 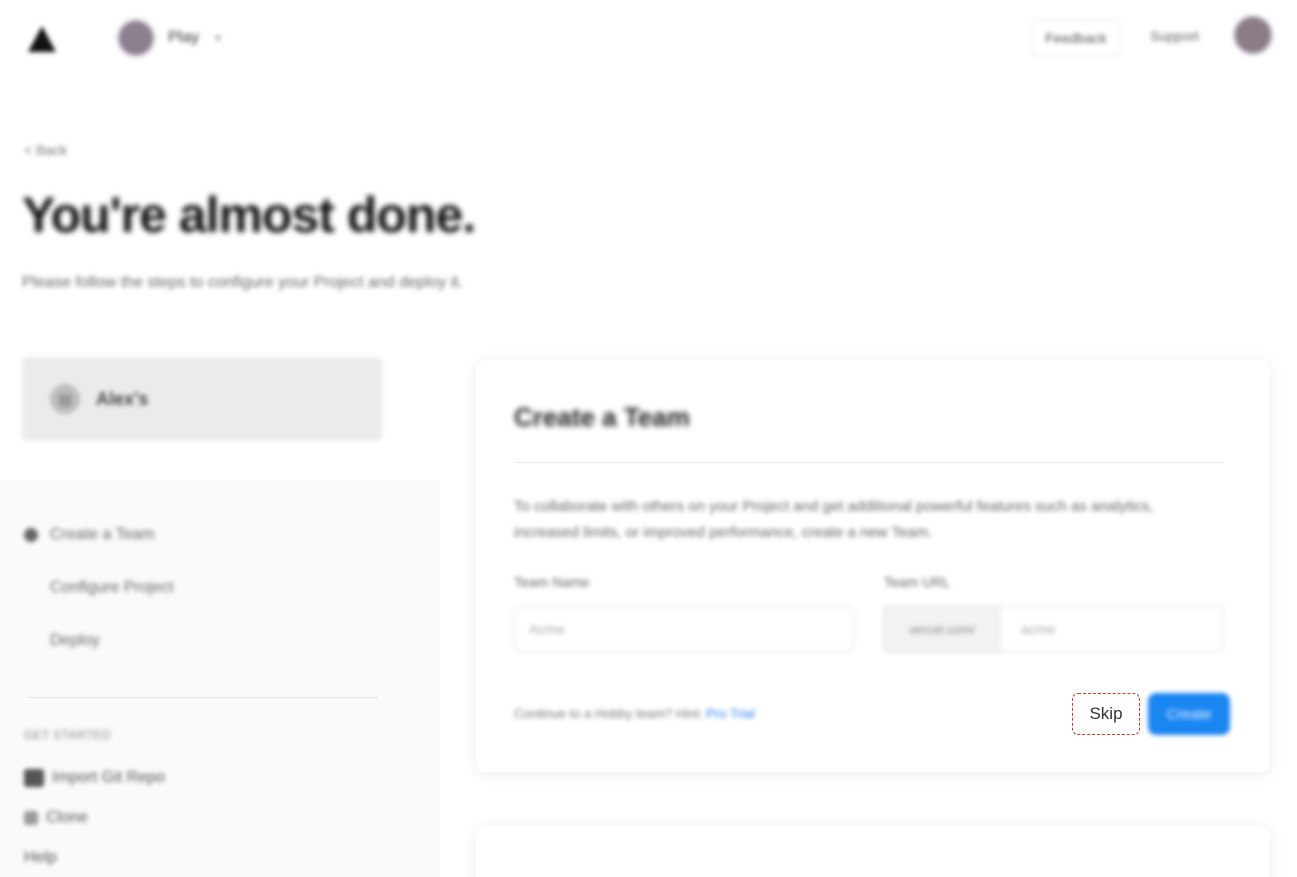 What do you see at coordinates (602, 417) in the screenshot?
I see `card-title: Create a Team` at bounding box center [602, 417].